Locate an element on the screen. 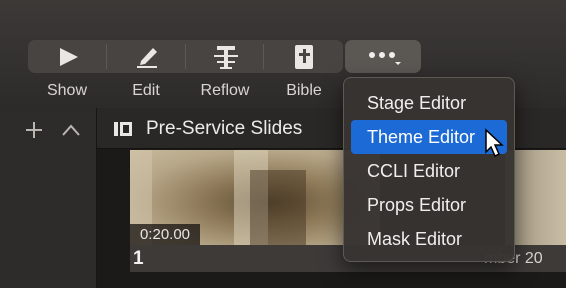 The width and height of the screenshot is (566, 288). cursor-icon is located at coordinates (494, 143).